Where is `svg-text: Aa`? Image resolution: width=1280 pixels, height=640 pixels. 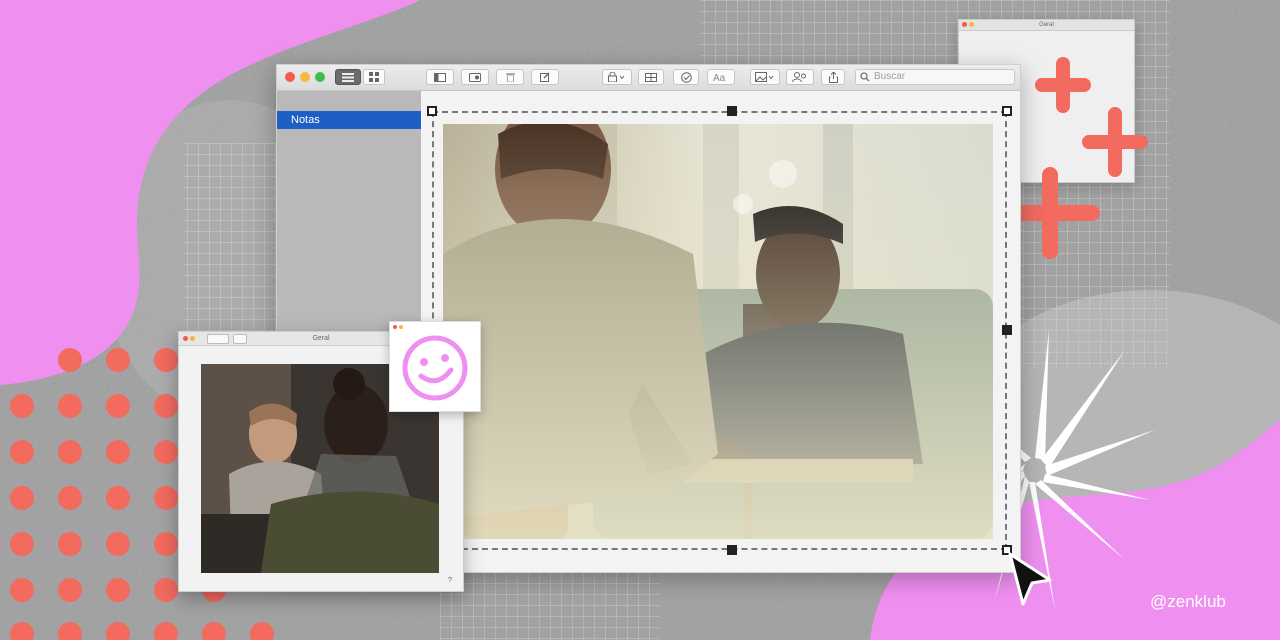 svg-text: Aa is located at coordinates (719, 77).